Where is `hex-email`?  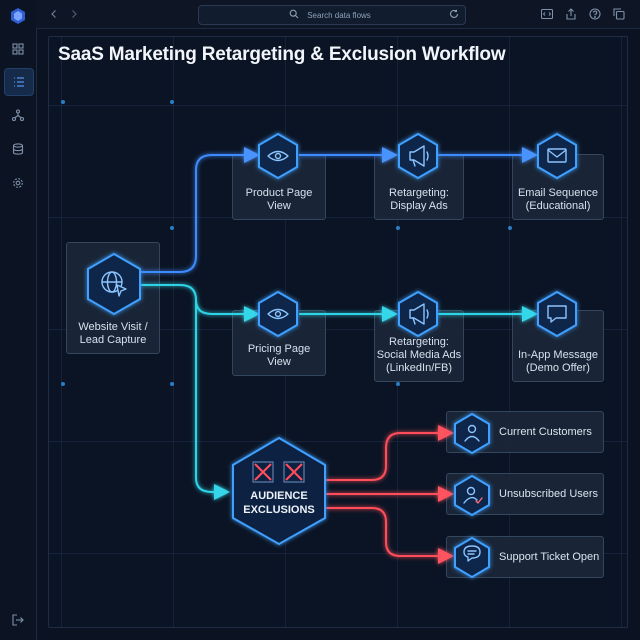 hex-email is located at coordinates (557, 156).